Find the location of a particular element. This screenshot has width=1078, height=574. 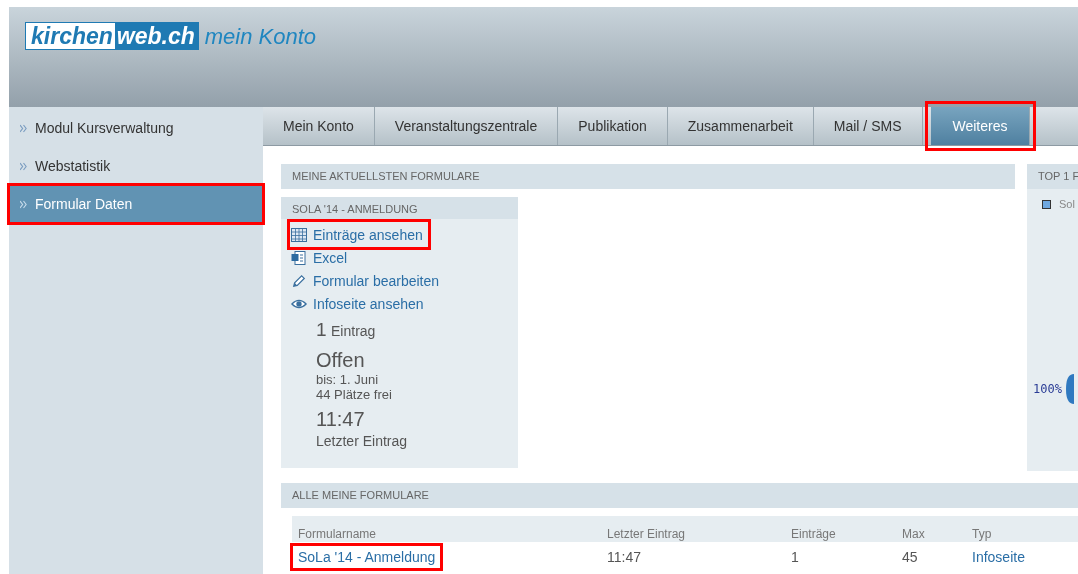

tab: Mein Konto is located at coordinates (319, 126).